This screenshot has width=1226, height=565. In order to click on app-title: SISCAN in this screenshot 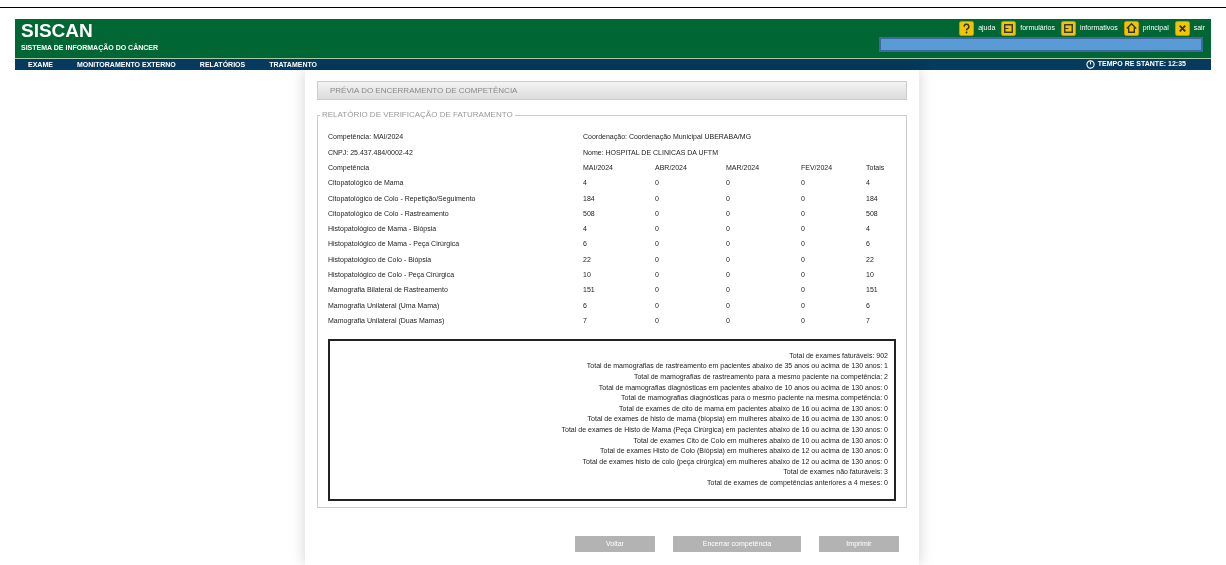, I will do `click(57, 31)`.